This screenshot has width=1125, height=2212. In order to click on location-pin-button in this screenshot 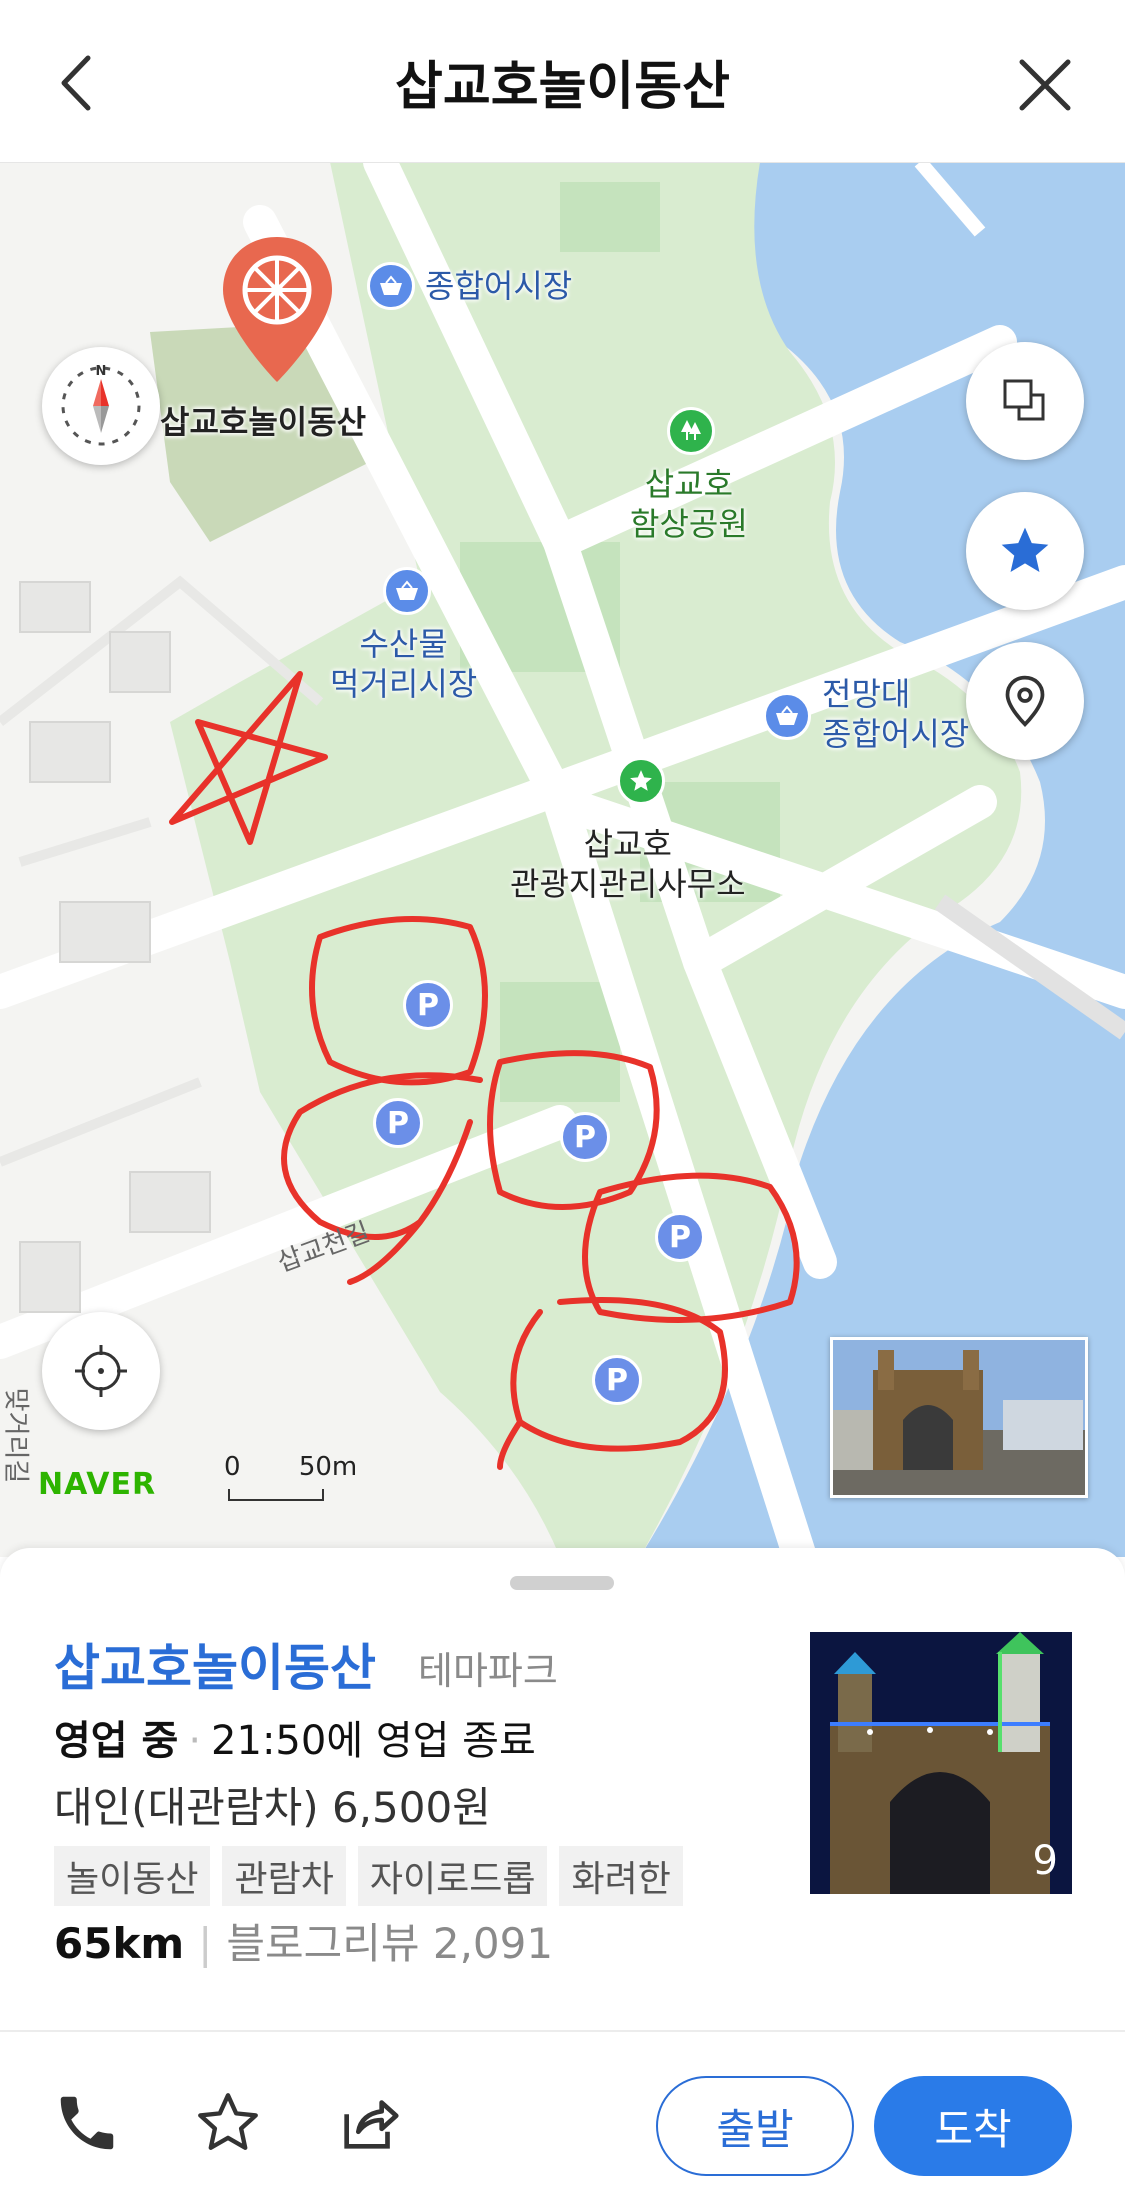, I will do `click(1025, 701)`.